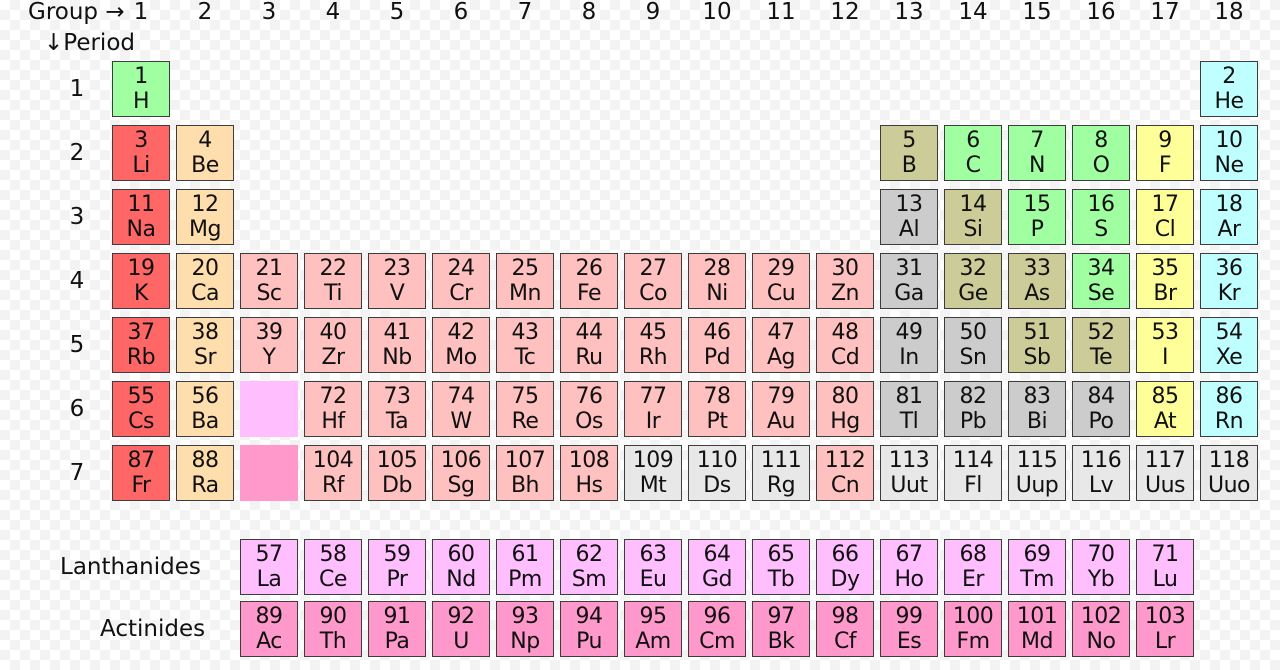 The height and width of the screenshot is (670, 1280). Describe the element at coordinates (589, 409) in the screenshot. I see `element-cell: 76 Os` at that location.